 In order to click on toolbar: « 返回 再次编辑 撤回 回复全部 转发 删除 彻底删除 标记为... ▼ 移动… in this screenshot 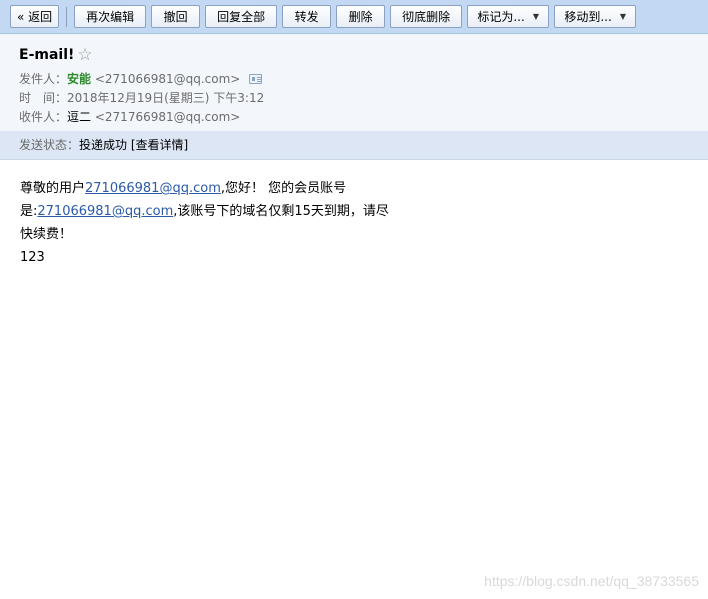, I will do `click(354, 17)`.